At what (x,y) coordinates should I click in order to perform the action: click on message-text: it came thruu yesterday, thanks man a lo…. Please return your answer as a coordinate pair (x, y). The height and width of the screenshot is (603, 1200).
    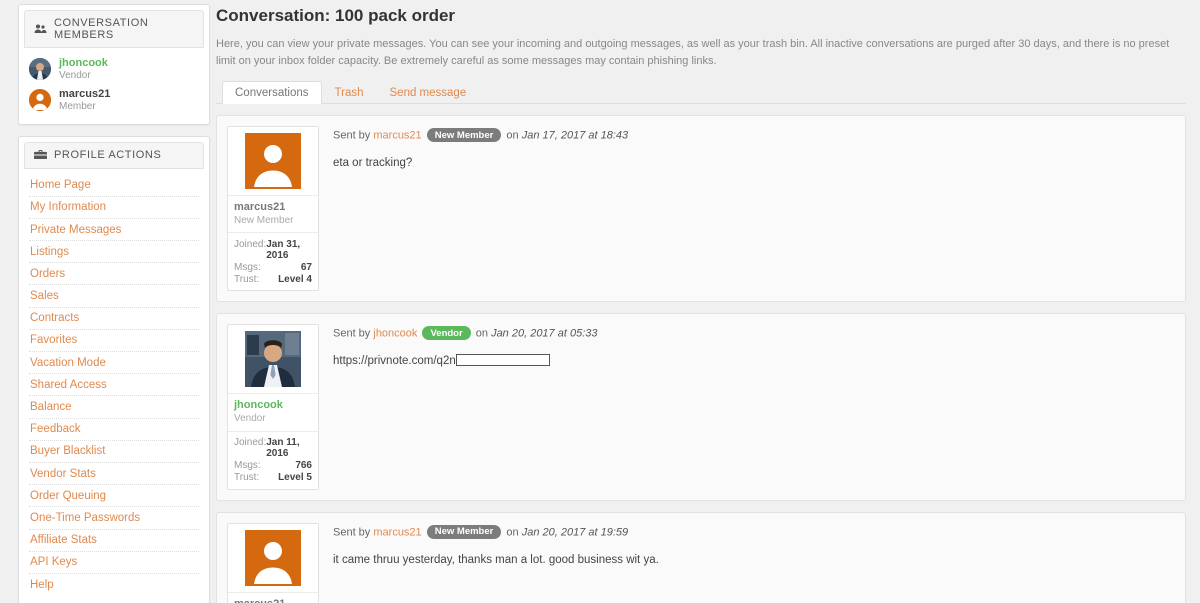
    Looking at the image, I should click on (496, 559).